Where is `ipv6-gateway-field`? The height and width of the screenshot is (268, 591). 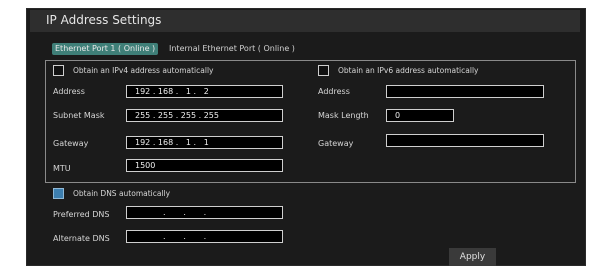
ipv6-gateway-field is located at coordinates (465, 140).